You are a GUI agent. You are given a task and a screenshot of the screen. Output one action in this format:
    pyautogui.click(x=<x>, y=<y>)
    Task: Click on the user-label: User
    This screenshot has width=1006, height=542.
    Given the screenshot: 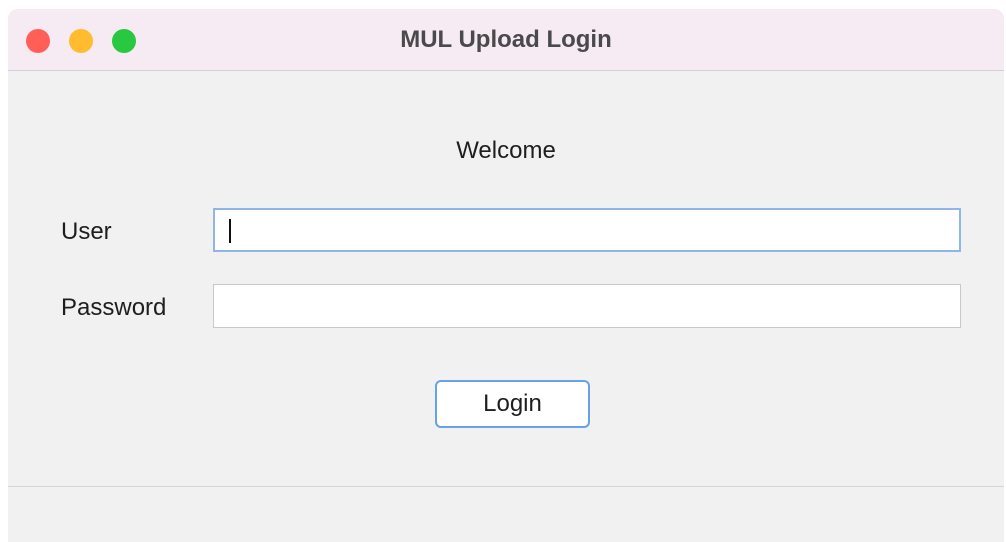 What is the action you would take?
    pyautogui.click(x=86, y=231)
    